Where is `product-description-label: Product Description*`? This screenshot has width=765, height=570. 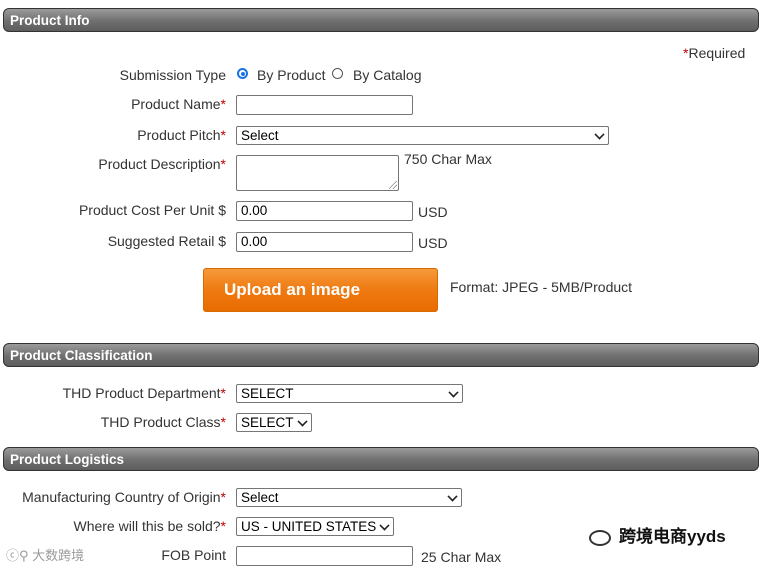
product-description-label: Product Description* is located at coordinates (162, 164).